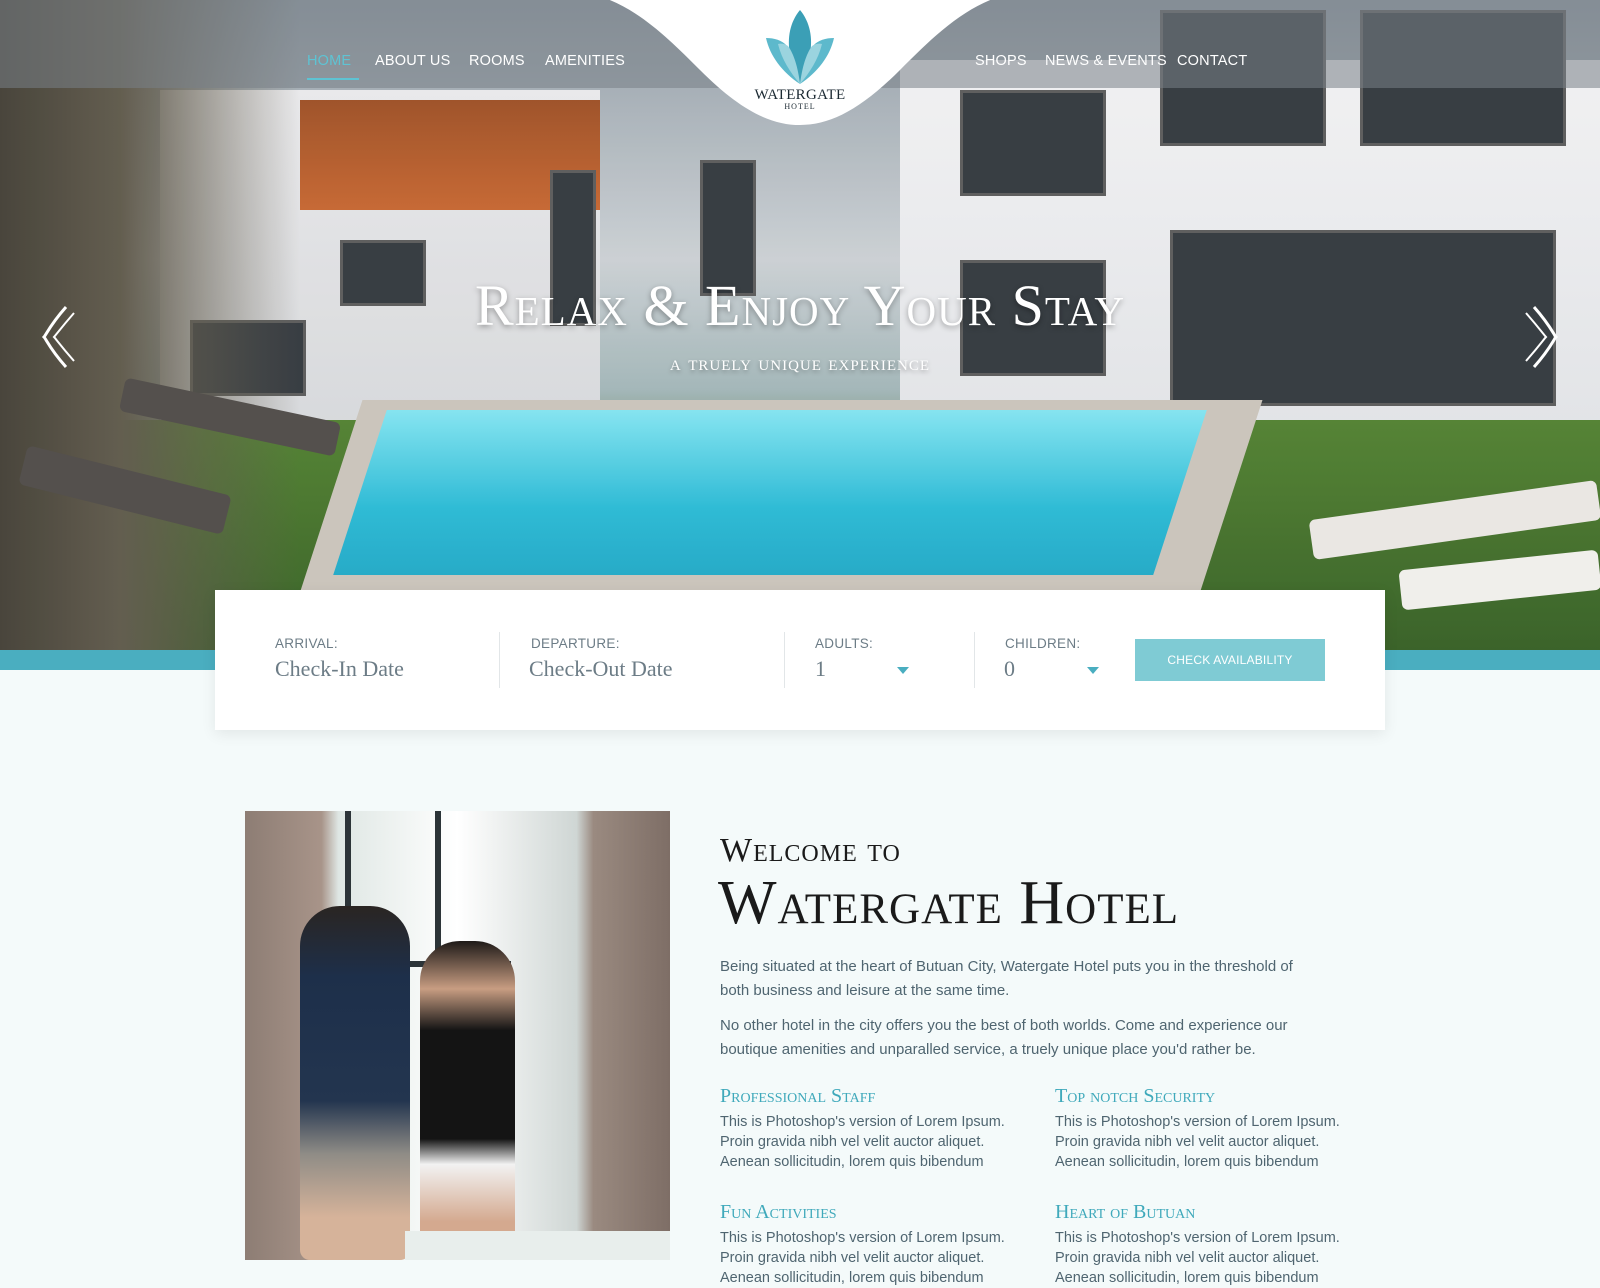  I want to click on children-label: CHILDREN:, so click(1043, 643).